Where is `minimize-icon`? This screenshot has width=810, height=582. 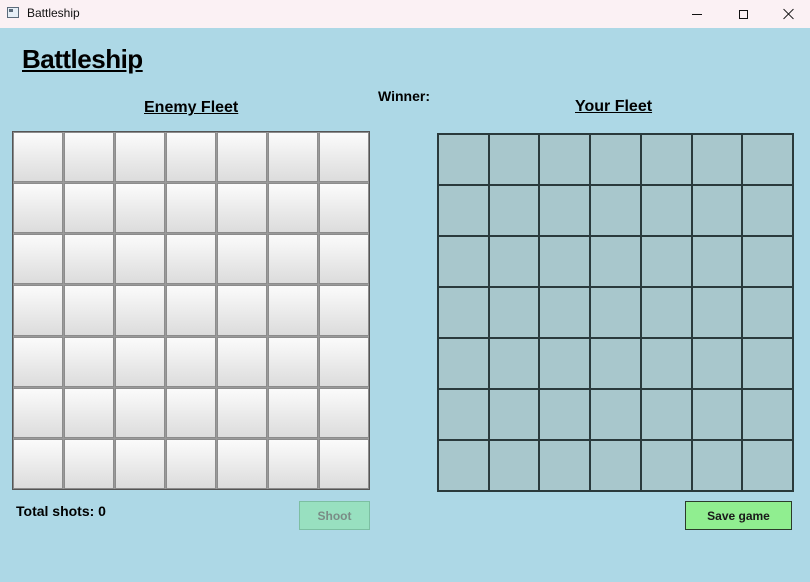
minimize-icon is located at coordinates (697, 14).